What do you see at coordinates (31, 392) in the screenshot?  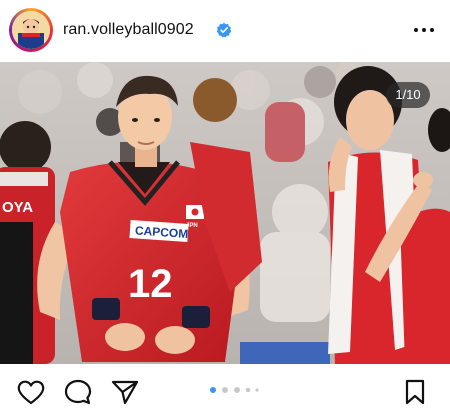 I see `heart-icon` at bounding box center [31, 392].